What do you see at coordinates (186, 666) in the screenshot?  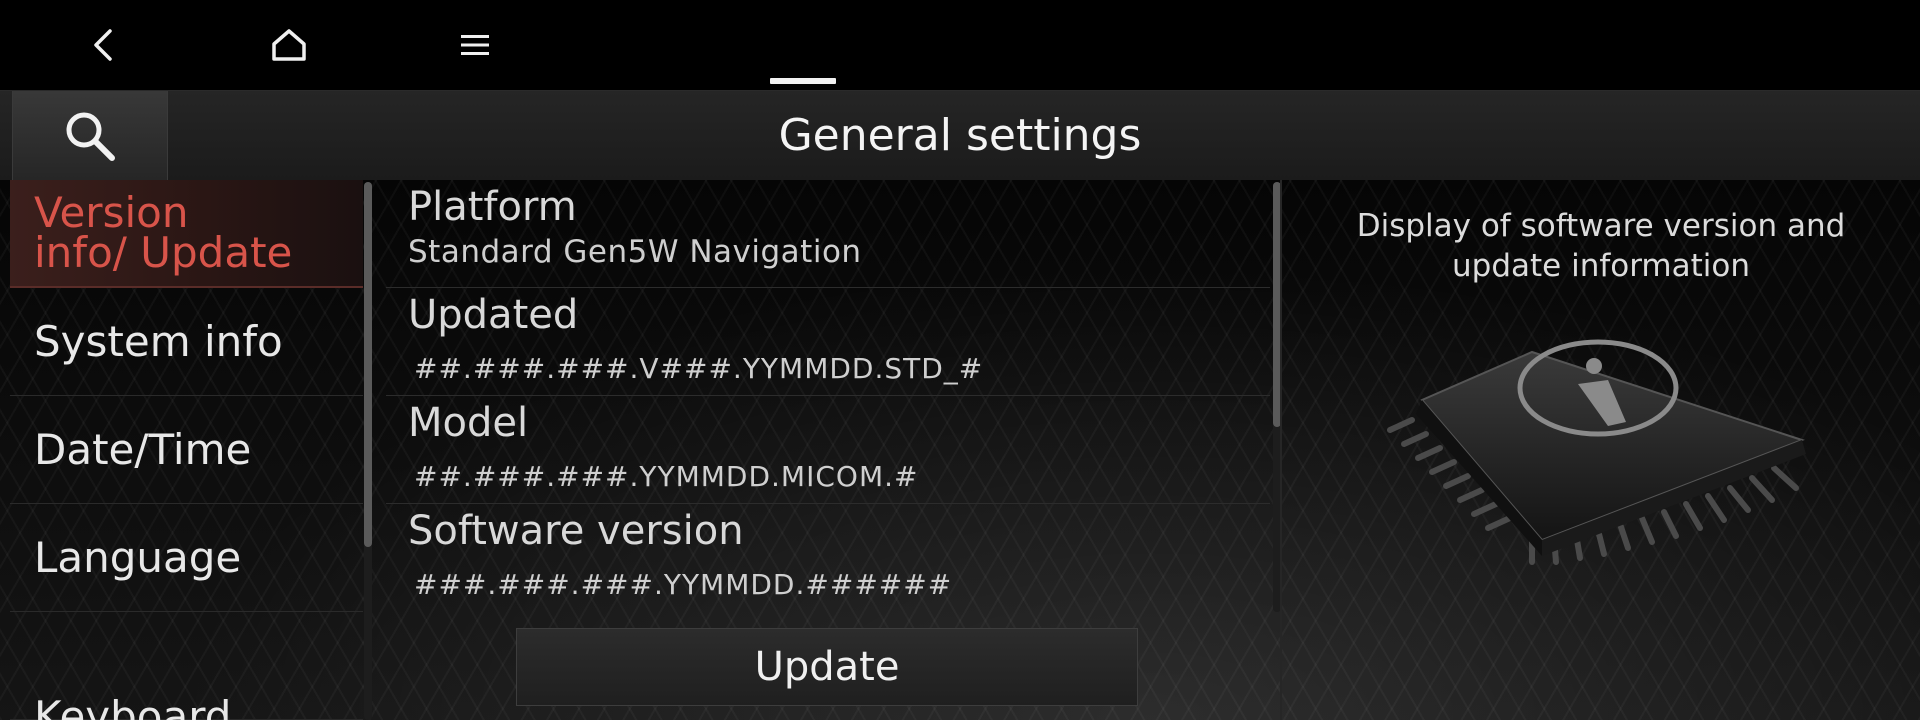 I see `sidebar-item-keyboard: Keyboard` at bounding box center [186, 666].